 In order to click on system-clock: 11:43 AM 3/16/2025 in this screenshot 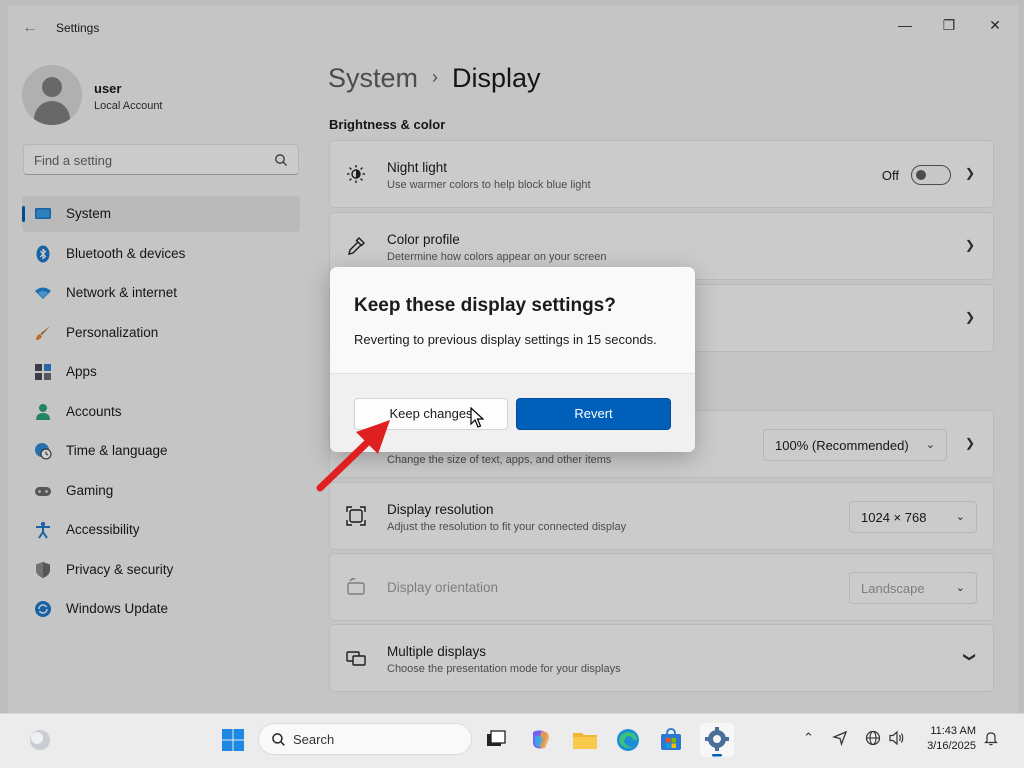, I will do `click(951, 739)`.